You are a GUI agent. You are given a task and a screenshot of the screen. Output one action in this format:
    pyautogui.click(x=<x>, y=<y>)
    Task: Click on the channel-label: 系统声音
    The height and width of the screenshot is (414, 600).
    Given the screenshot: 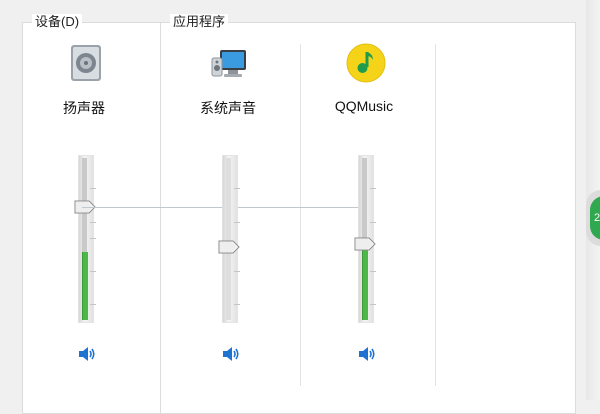 What is the action you would take?
    pyautogui.click(x=228, y=108)
    